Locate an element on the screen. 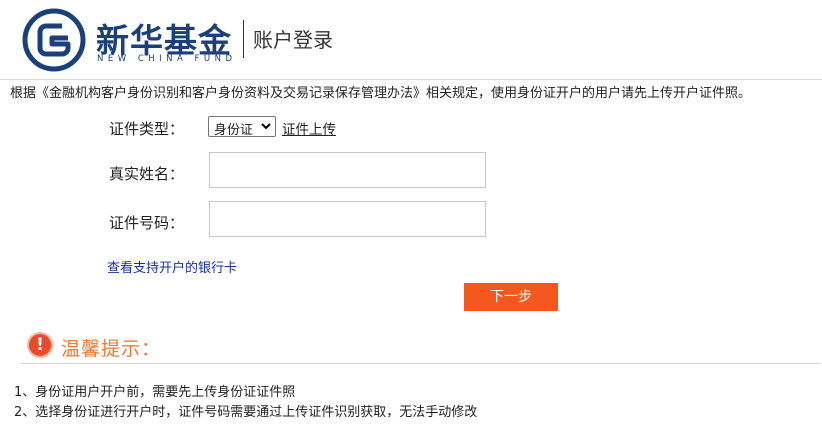 This screenshot has width=822, height=435. next-button: 下一步 is located at coordinates (511, 297).